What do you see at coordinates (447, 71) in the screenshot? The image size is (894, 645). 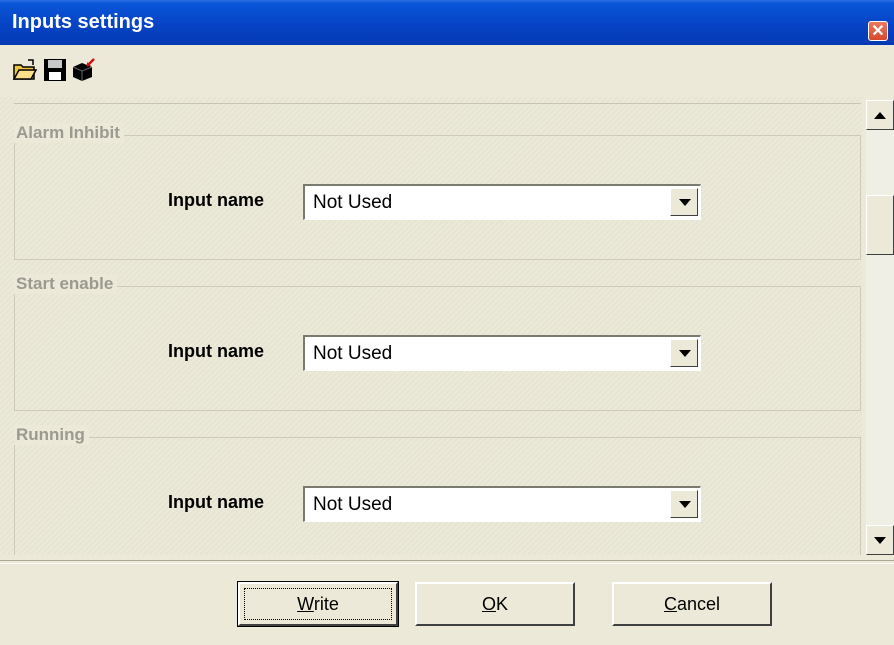 I see `toolbar` at bounding box center [447, 71].